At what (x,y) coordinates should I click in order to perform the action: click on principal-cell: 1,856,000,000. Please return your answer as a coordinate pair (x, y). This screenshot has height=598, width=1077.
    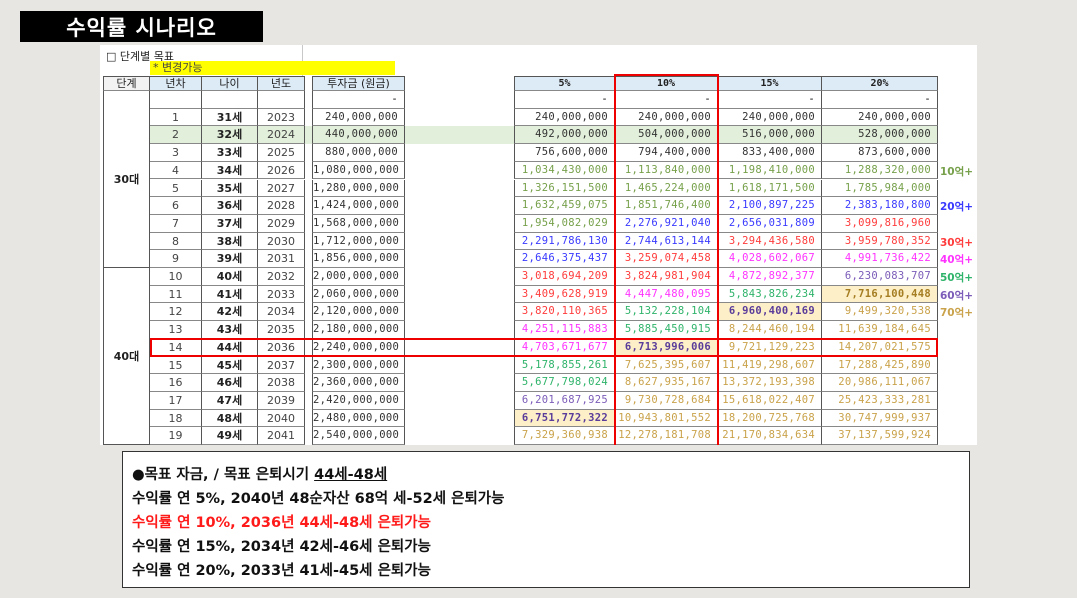
    Looking at the image, I should click on (358, 259).